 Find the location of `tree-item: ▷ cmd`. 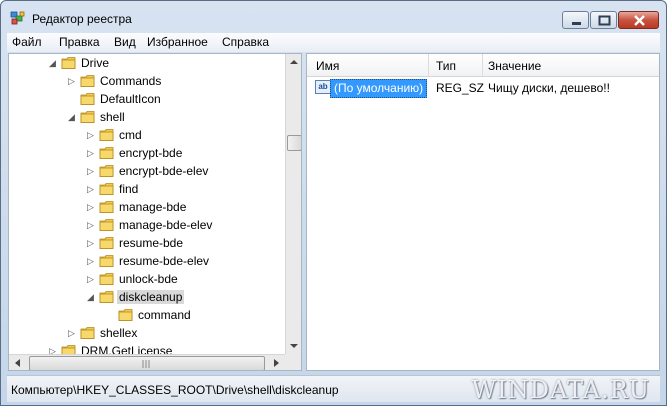

tree-item: ▷ cmd is located at coordinates (147, 135).